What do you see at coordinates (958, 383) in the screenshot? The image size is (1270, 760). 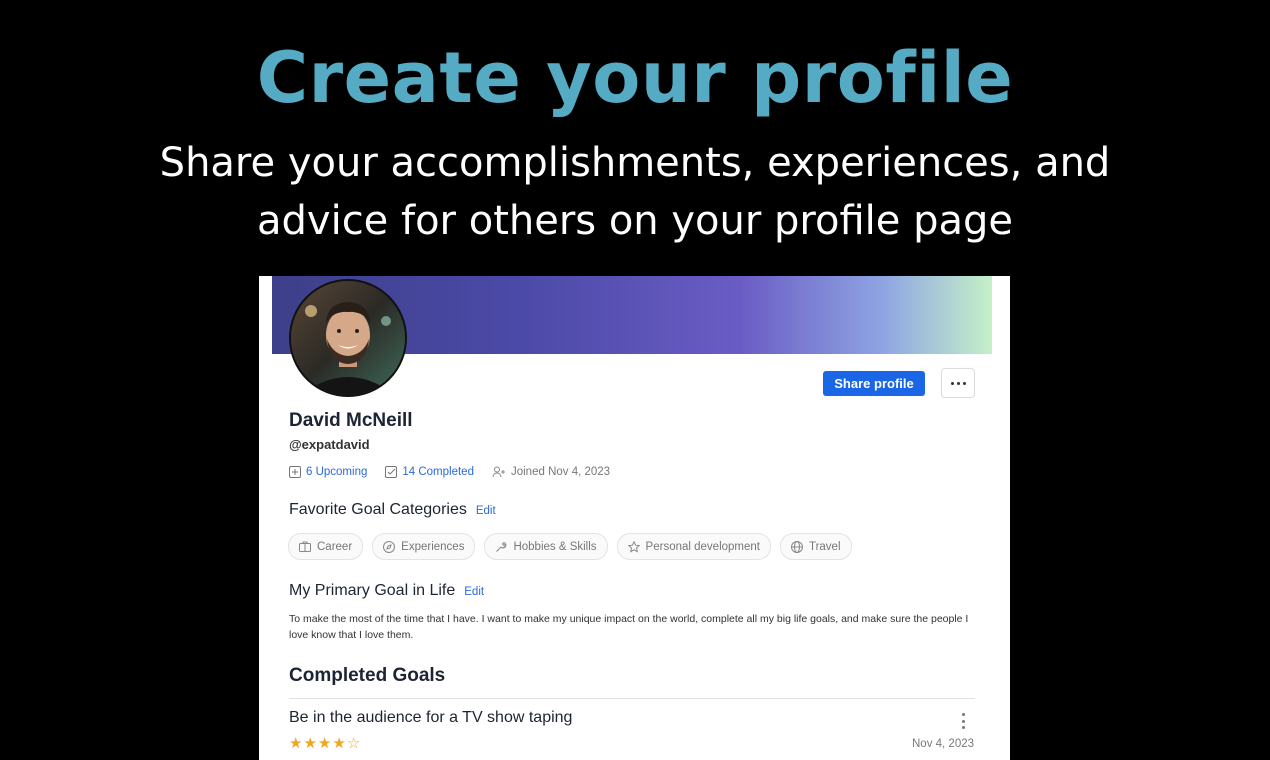 I see `more-options-button` at bounding box center [958, 383].